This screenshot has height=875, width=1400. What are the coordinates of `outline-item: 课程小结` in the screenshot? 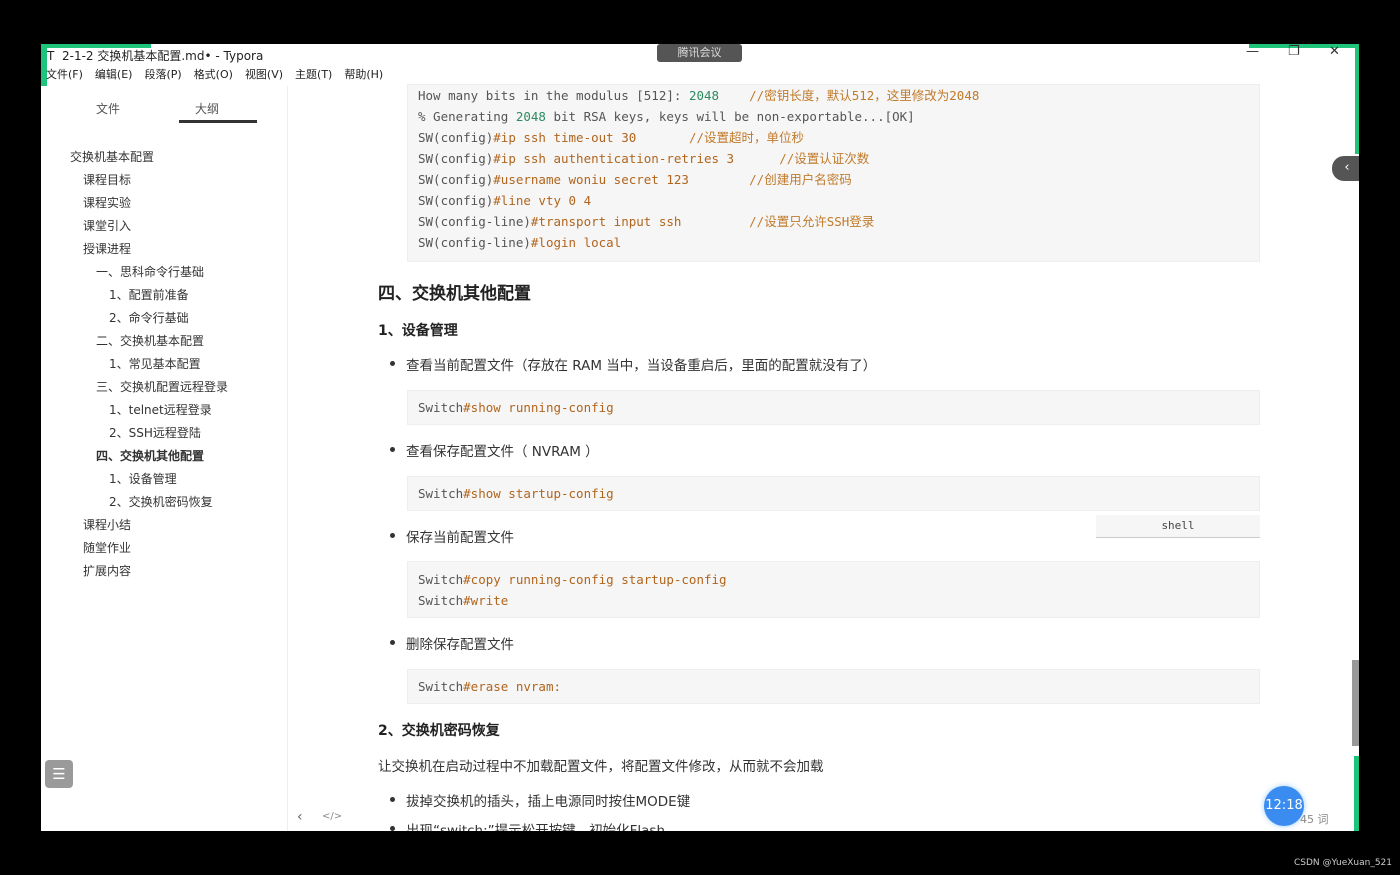 It's located at (134, 525).